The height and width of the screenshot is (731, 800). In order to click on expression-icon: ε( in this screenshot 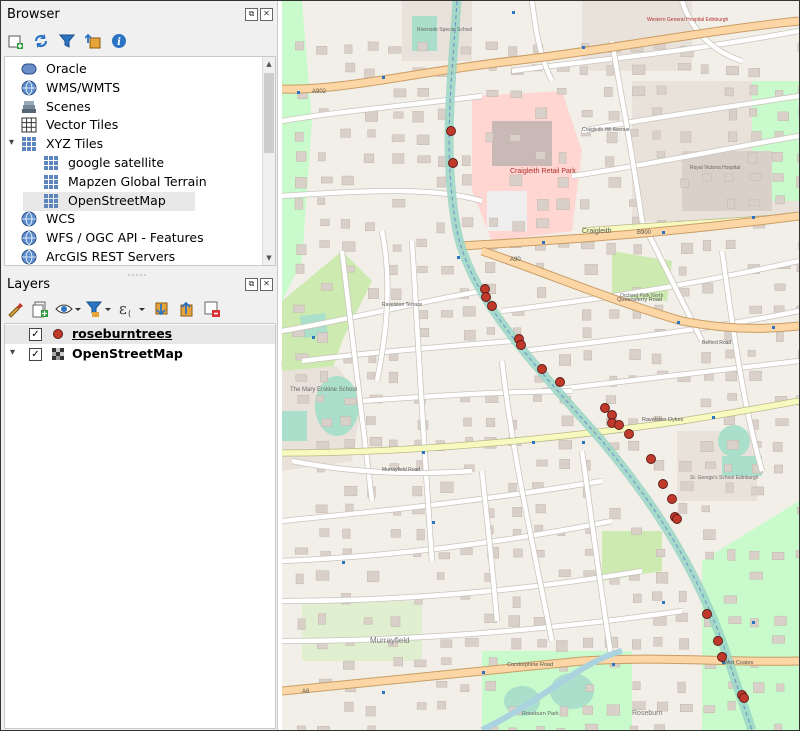, I will do `click(132, 309)`.